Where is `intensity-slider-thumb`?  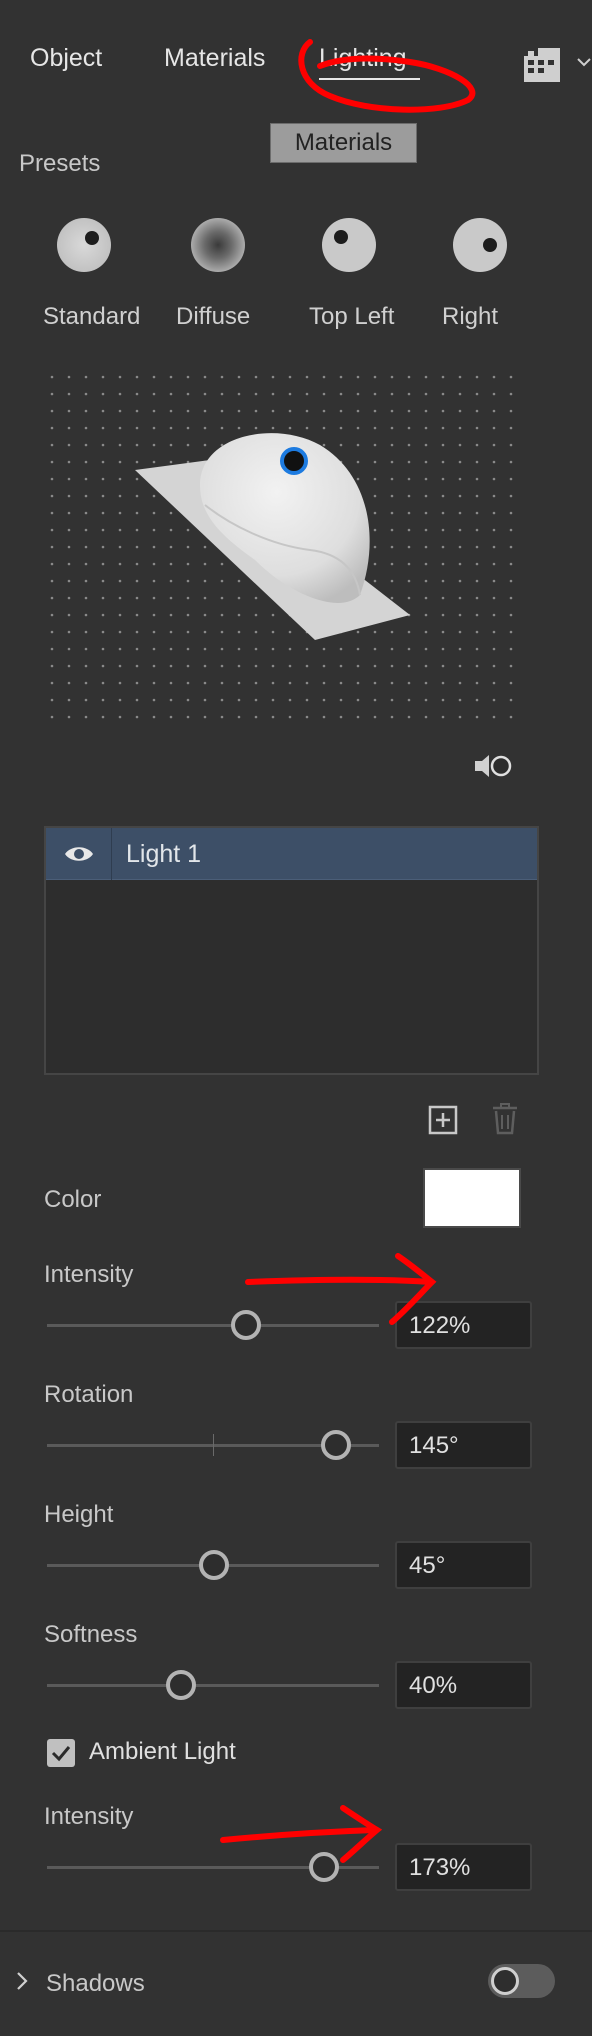 intensity-slider-thumb is located at coordinates (246, 1325).